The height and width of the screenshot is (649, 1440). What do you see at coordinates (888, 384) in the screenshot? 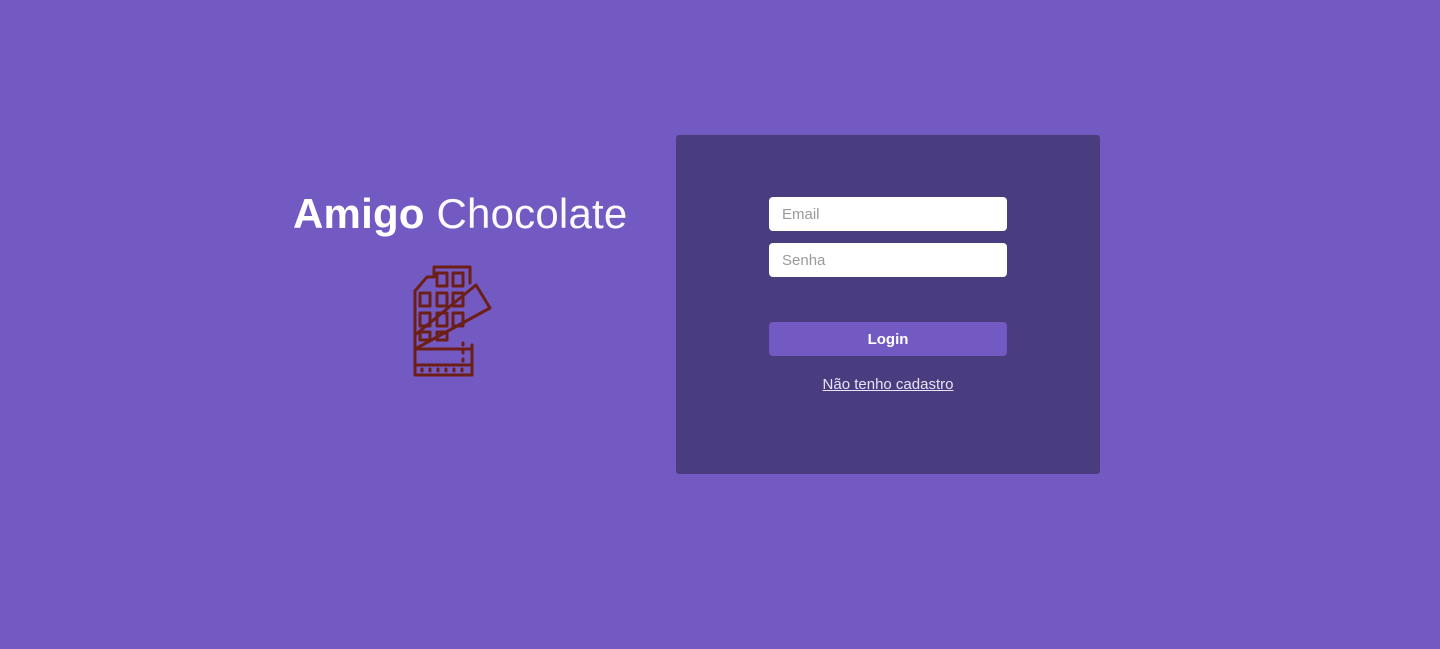
I see `signup-link: Não tenho cadastro` at bounding box center [888, 384].